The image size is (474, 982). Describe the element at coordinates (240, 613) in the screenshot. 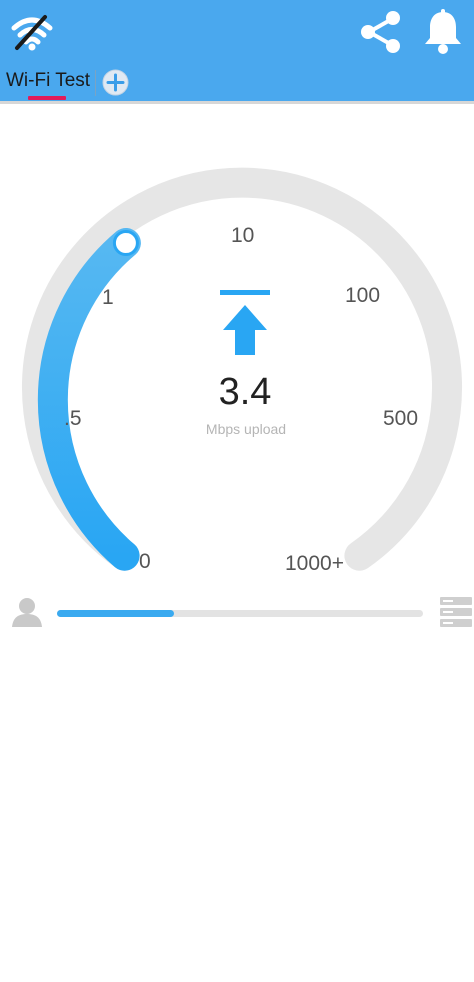

I see `test-progress-bar` at that location.